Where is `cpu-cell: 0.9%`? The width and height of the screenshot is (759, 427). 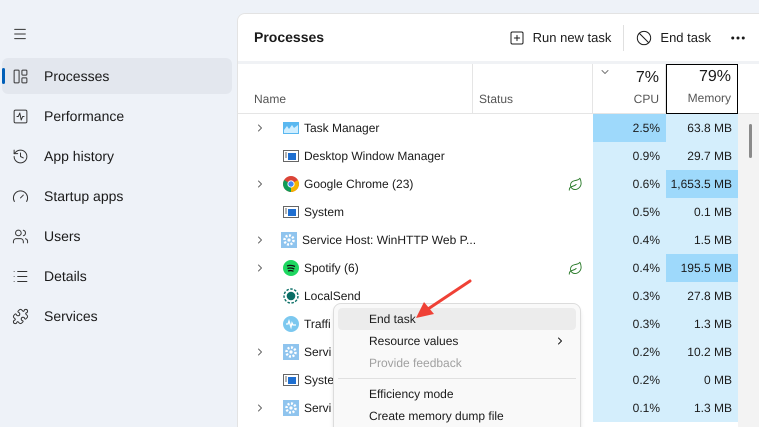 cpu-cell: 0.9% is located at coordinates (629, 156).